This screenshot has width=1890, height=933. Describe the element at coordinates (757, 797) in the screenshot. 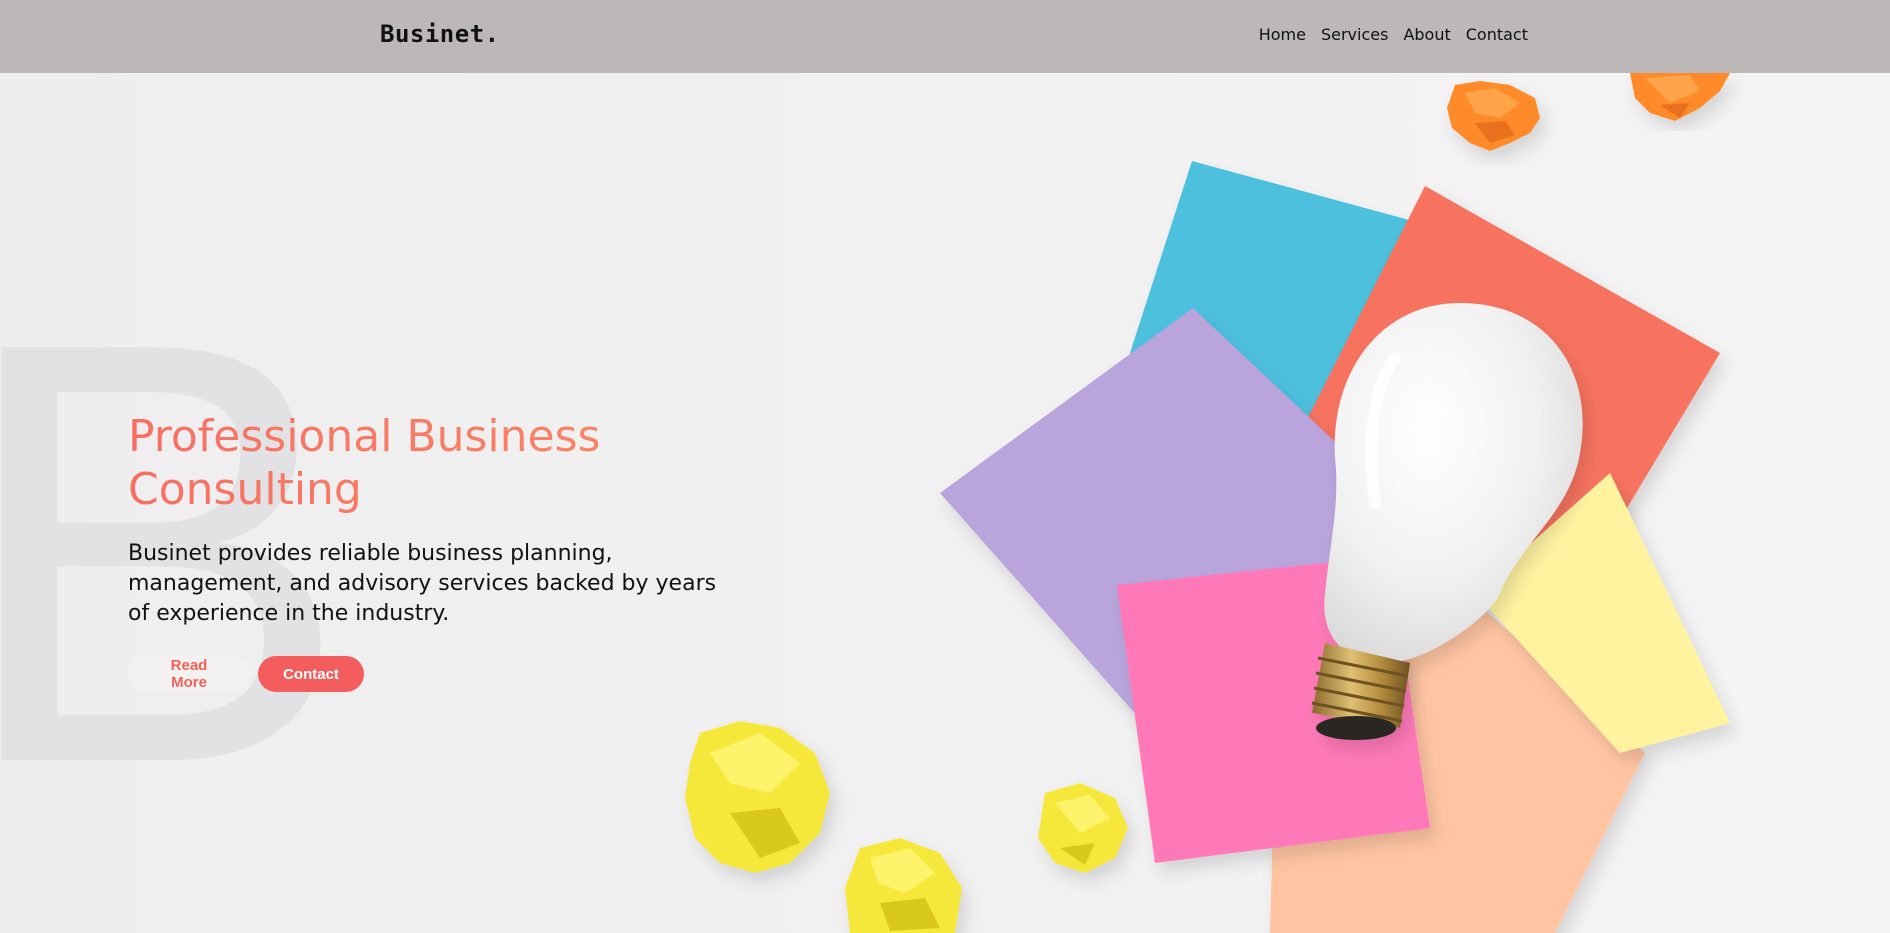

I see `yellow-paper-ball-large` at that location.